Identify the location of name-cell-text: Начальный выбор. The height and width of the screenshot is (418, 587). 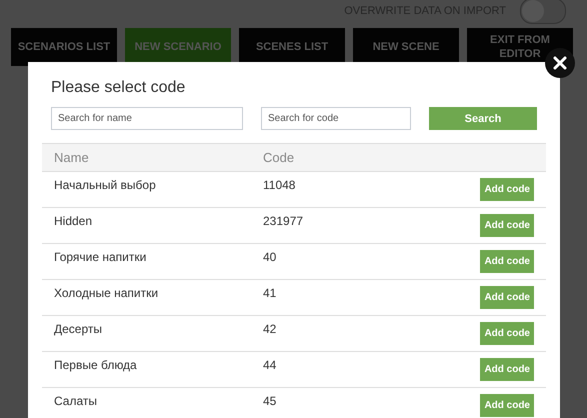
(105, 184).